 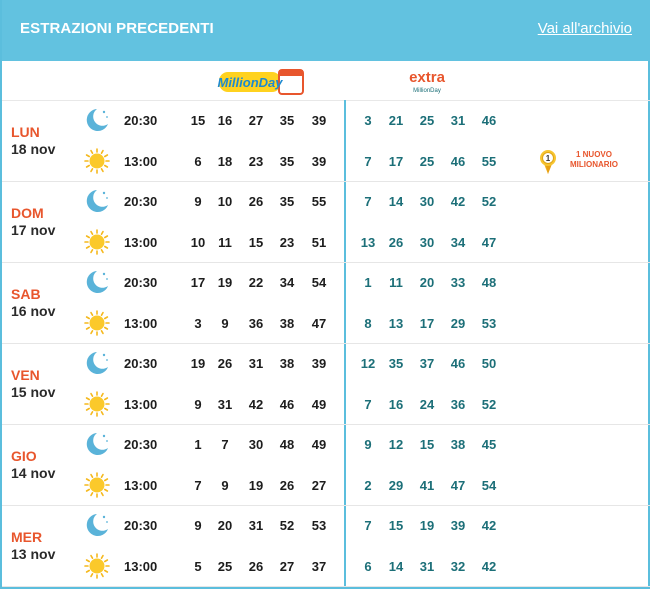 I want to click on millionday-number: 7, so click(x=225, y=444).